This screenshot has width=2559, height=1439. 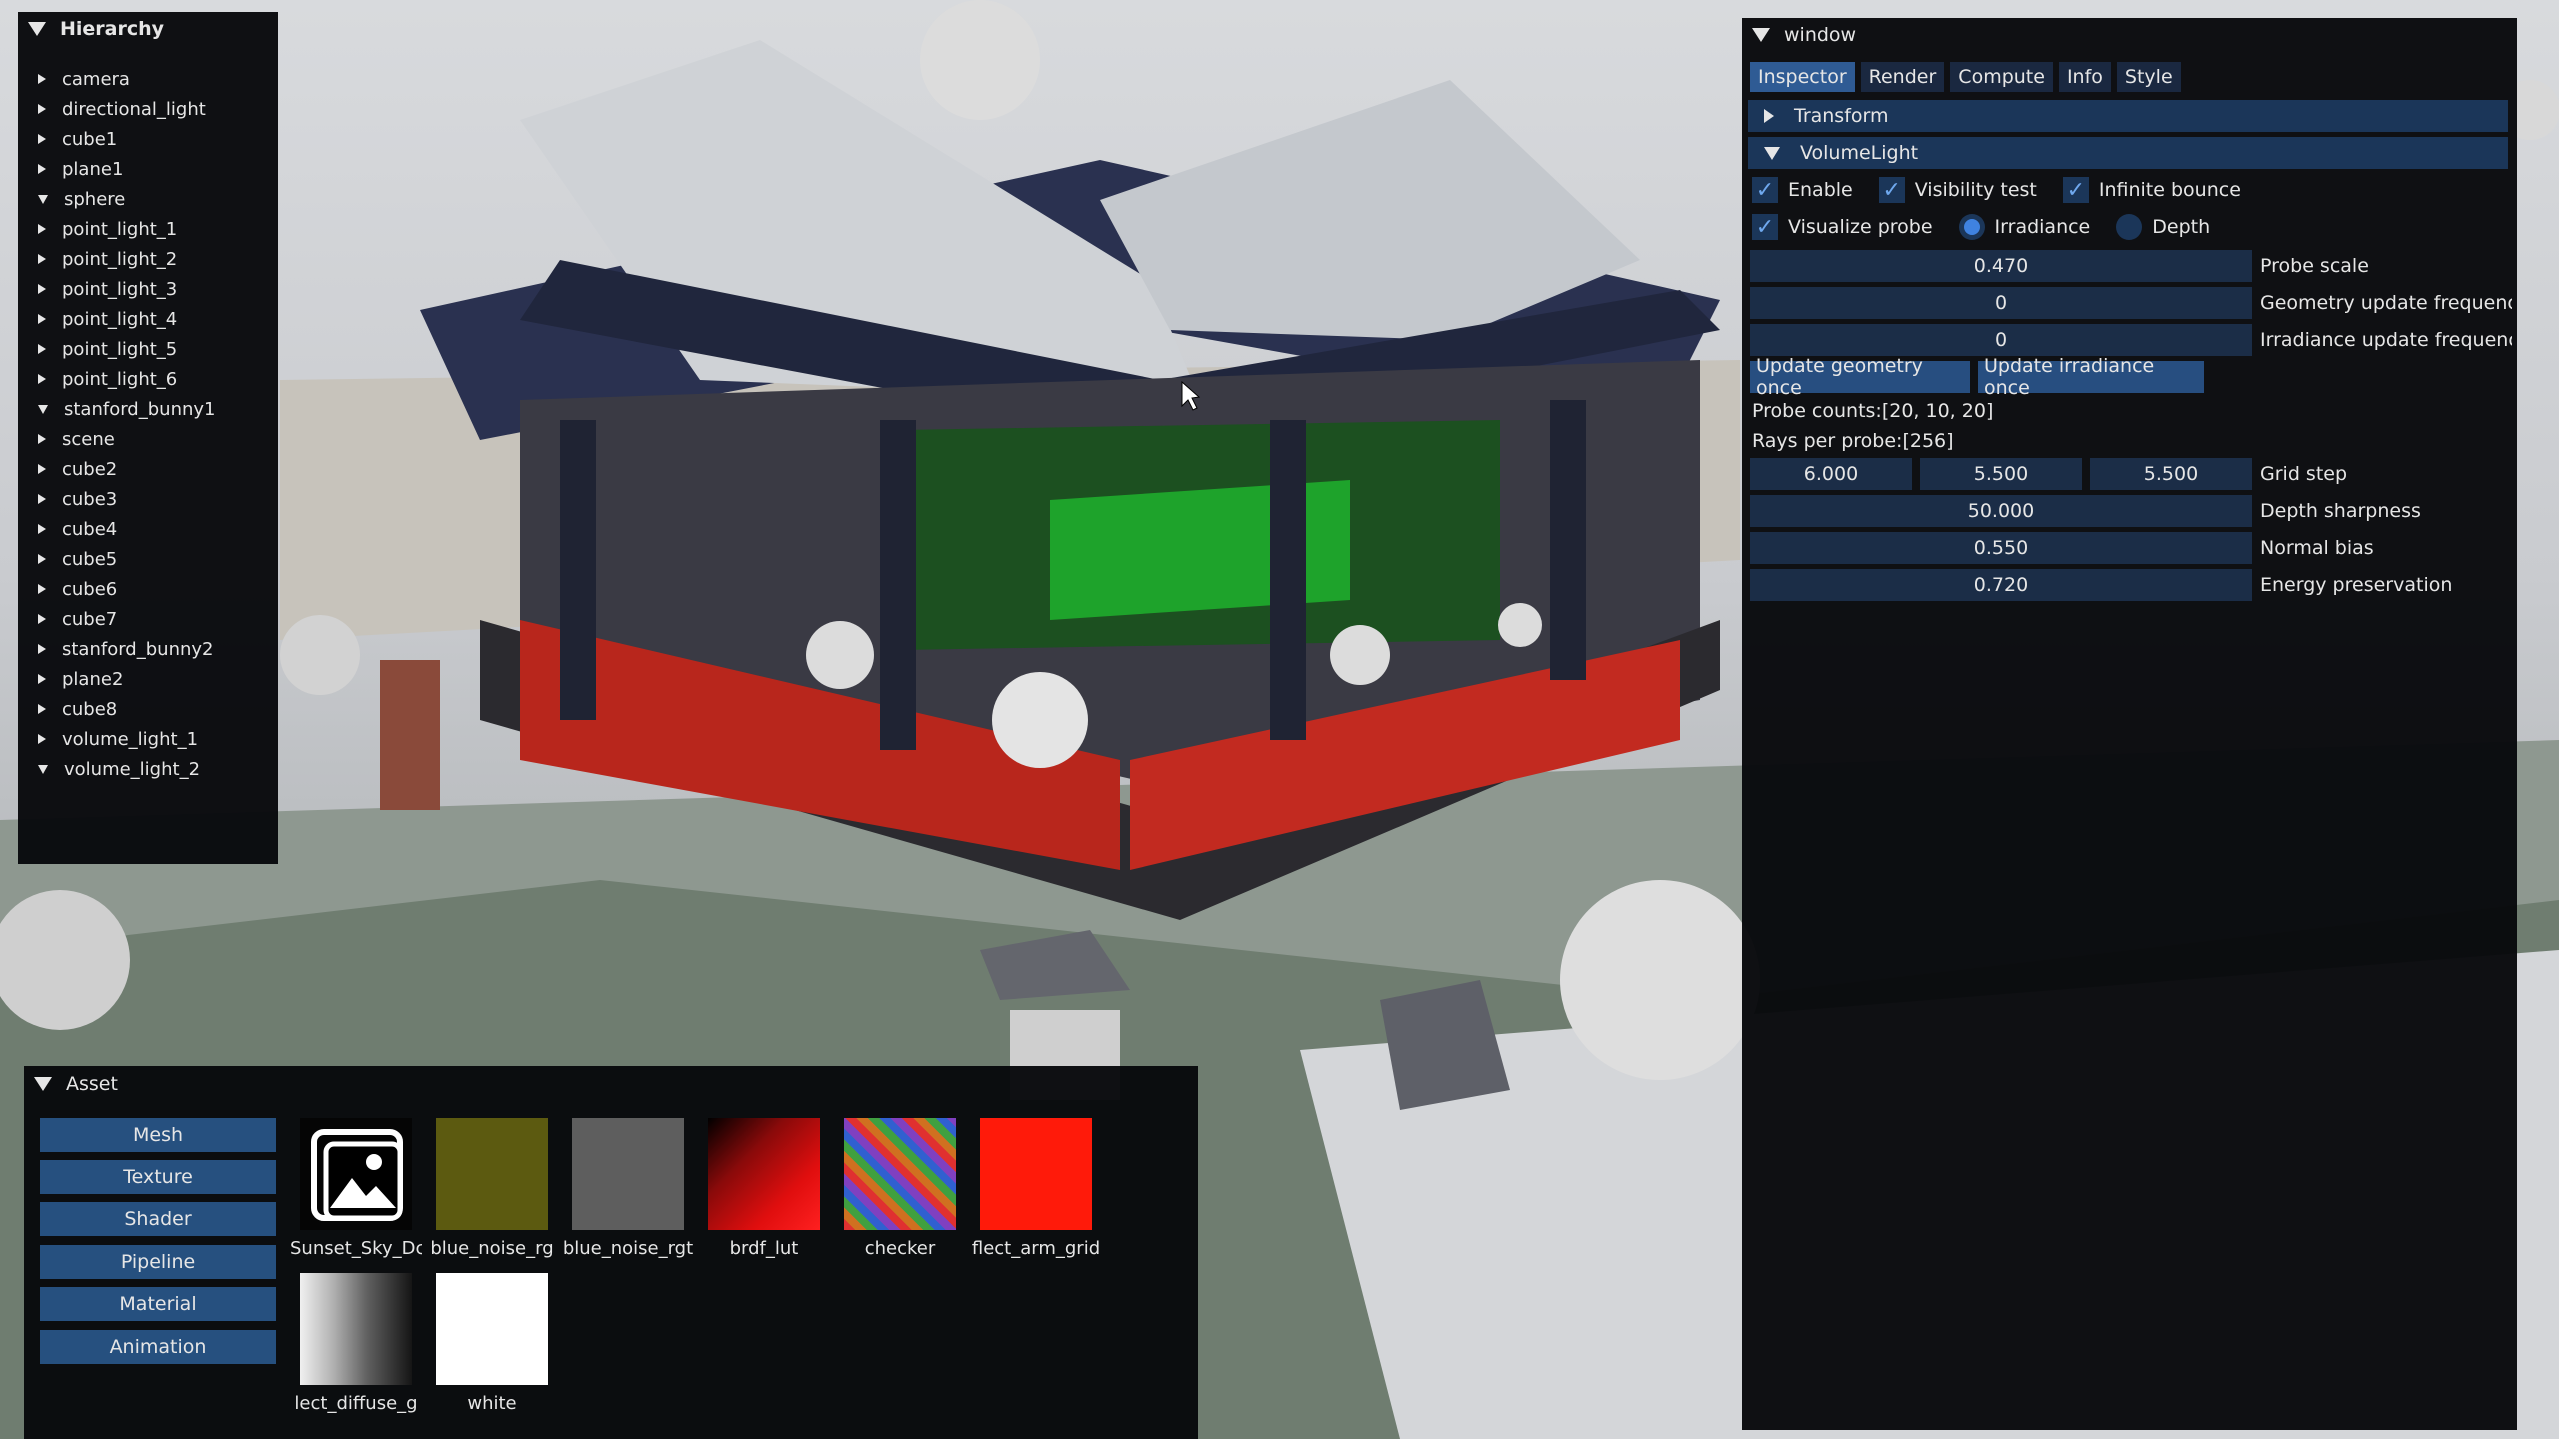 What do you see at coordinates (2001, 474) in the screenshot?
I see `grid-step-y-input: 5.500` at bounding box center [2001, 474].